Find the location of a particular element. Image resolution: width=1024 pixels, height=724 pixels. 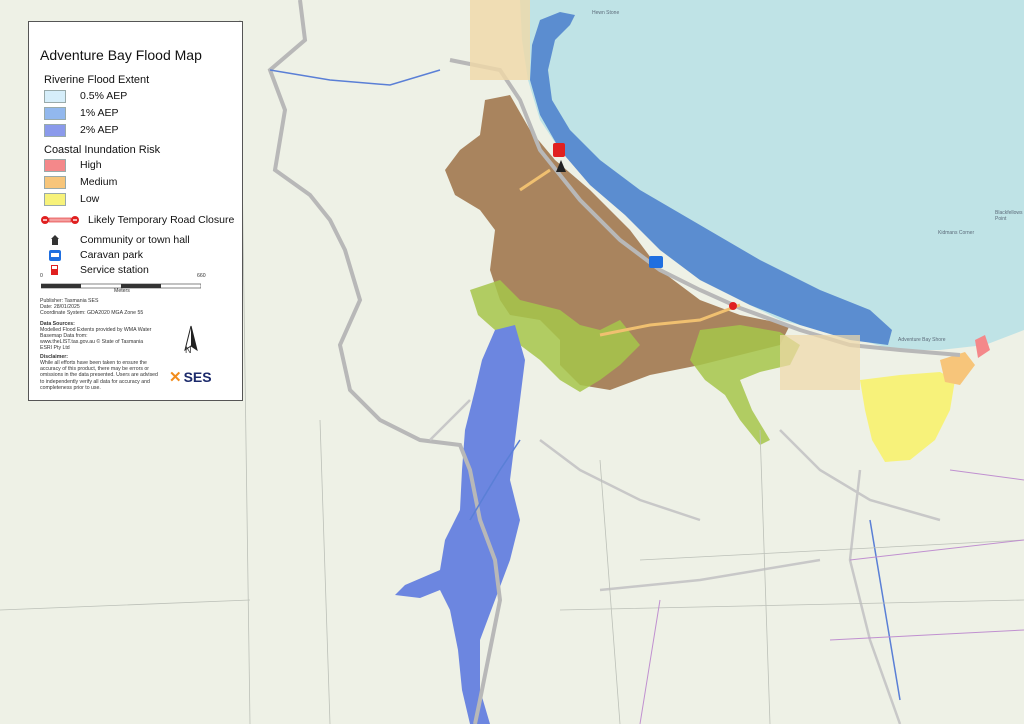

legend-item-caravan: Caravan park is located at coordinates (93, 255).